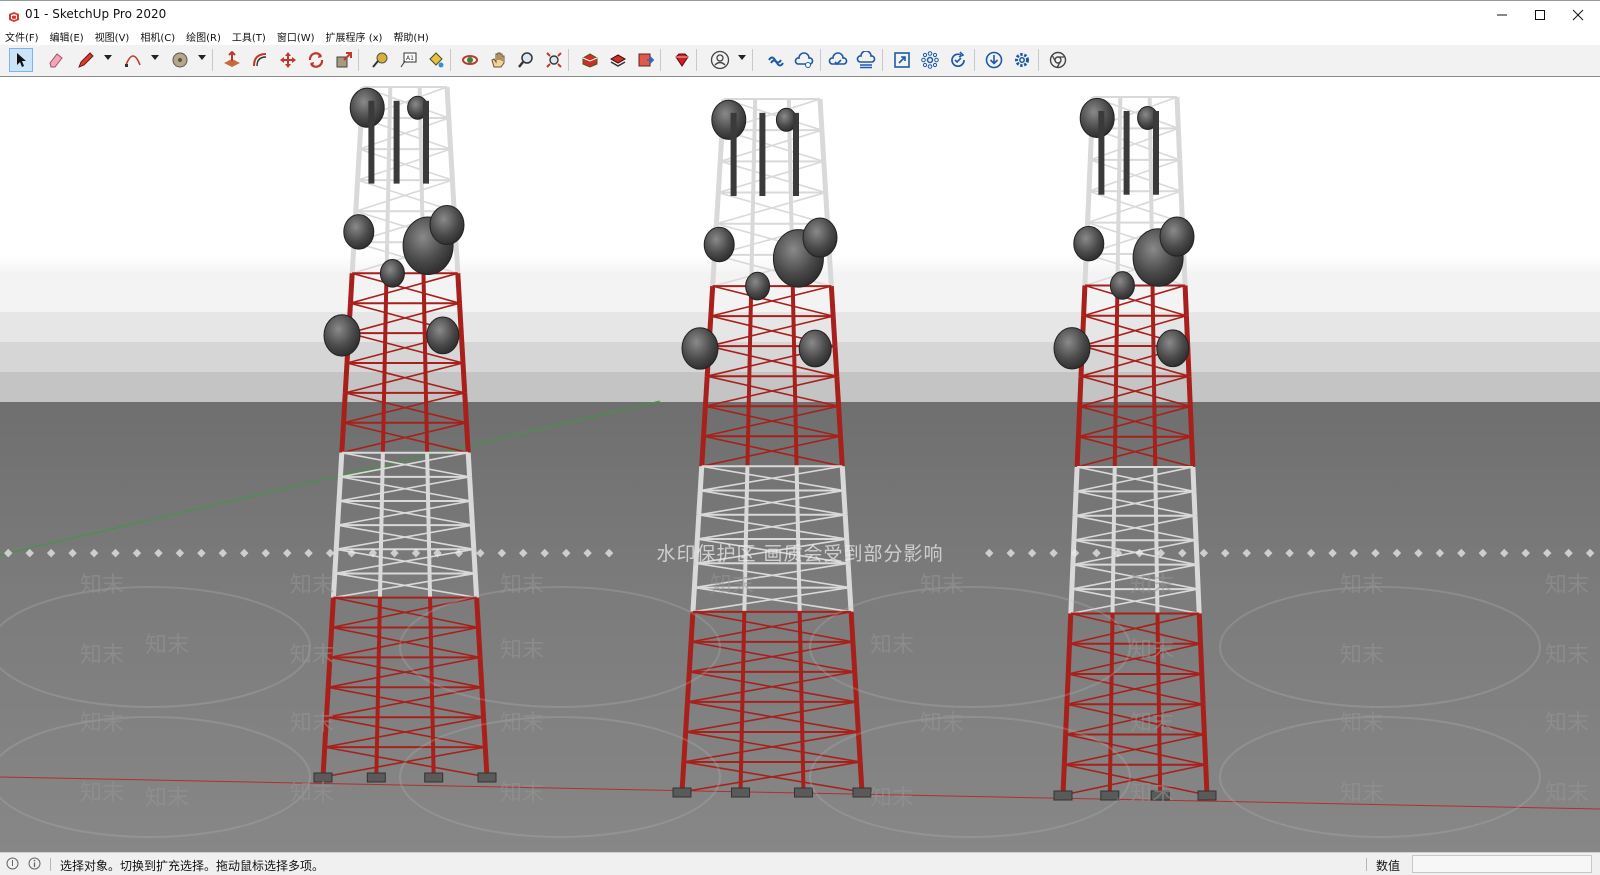 The height and width of the screenshot is (875, 1600). Describe the element at coordinates (590, 60) in the screenshot. I see `3d-warehouse-button` at that location.